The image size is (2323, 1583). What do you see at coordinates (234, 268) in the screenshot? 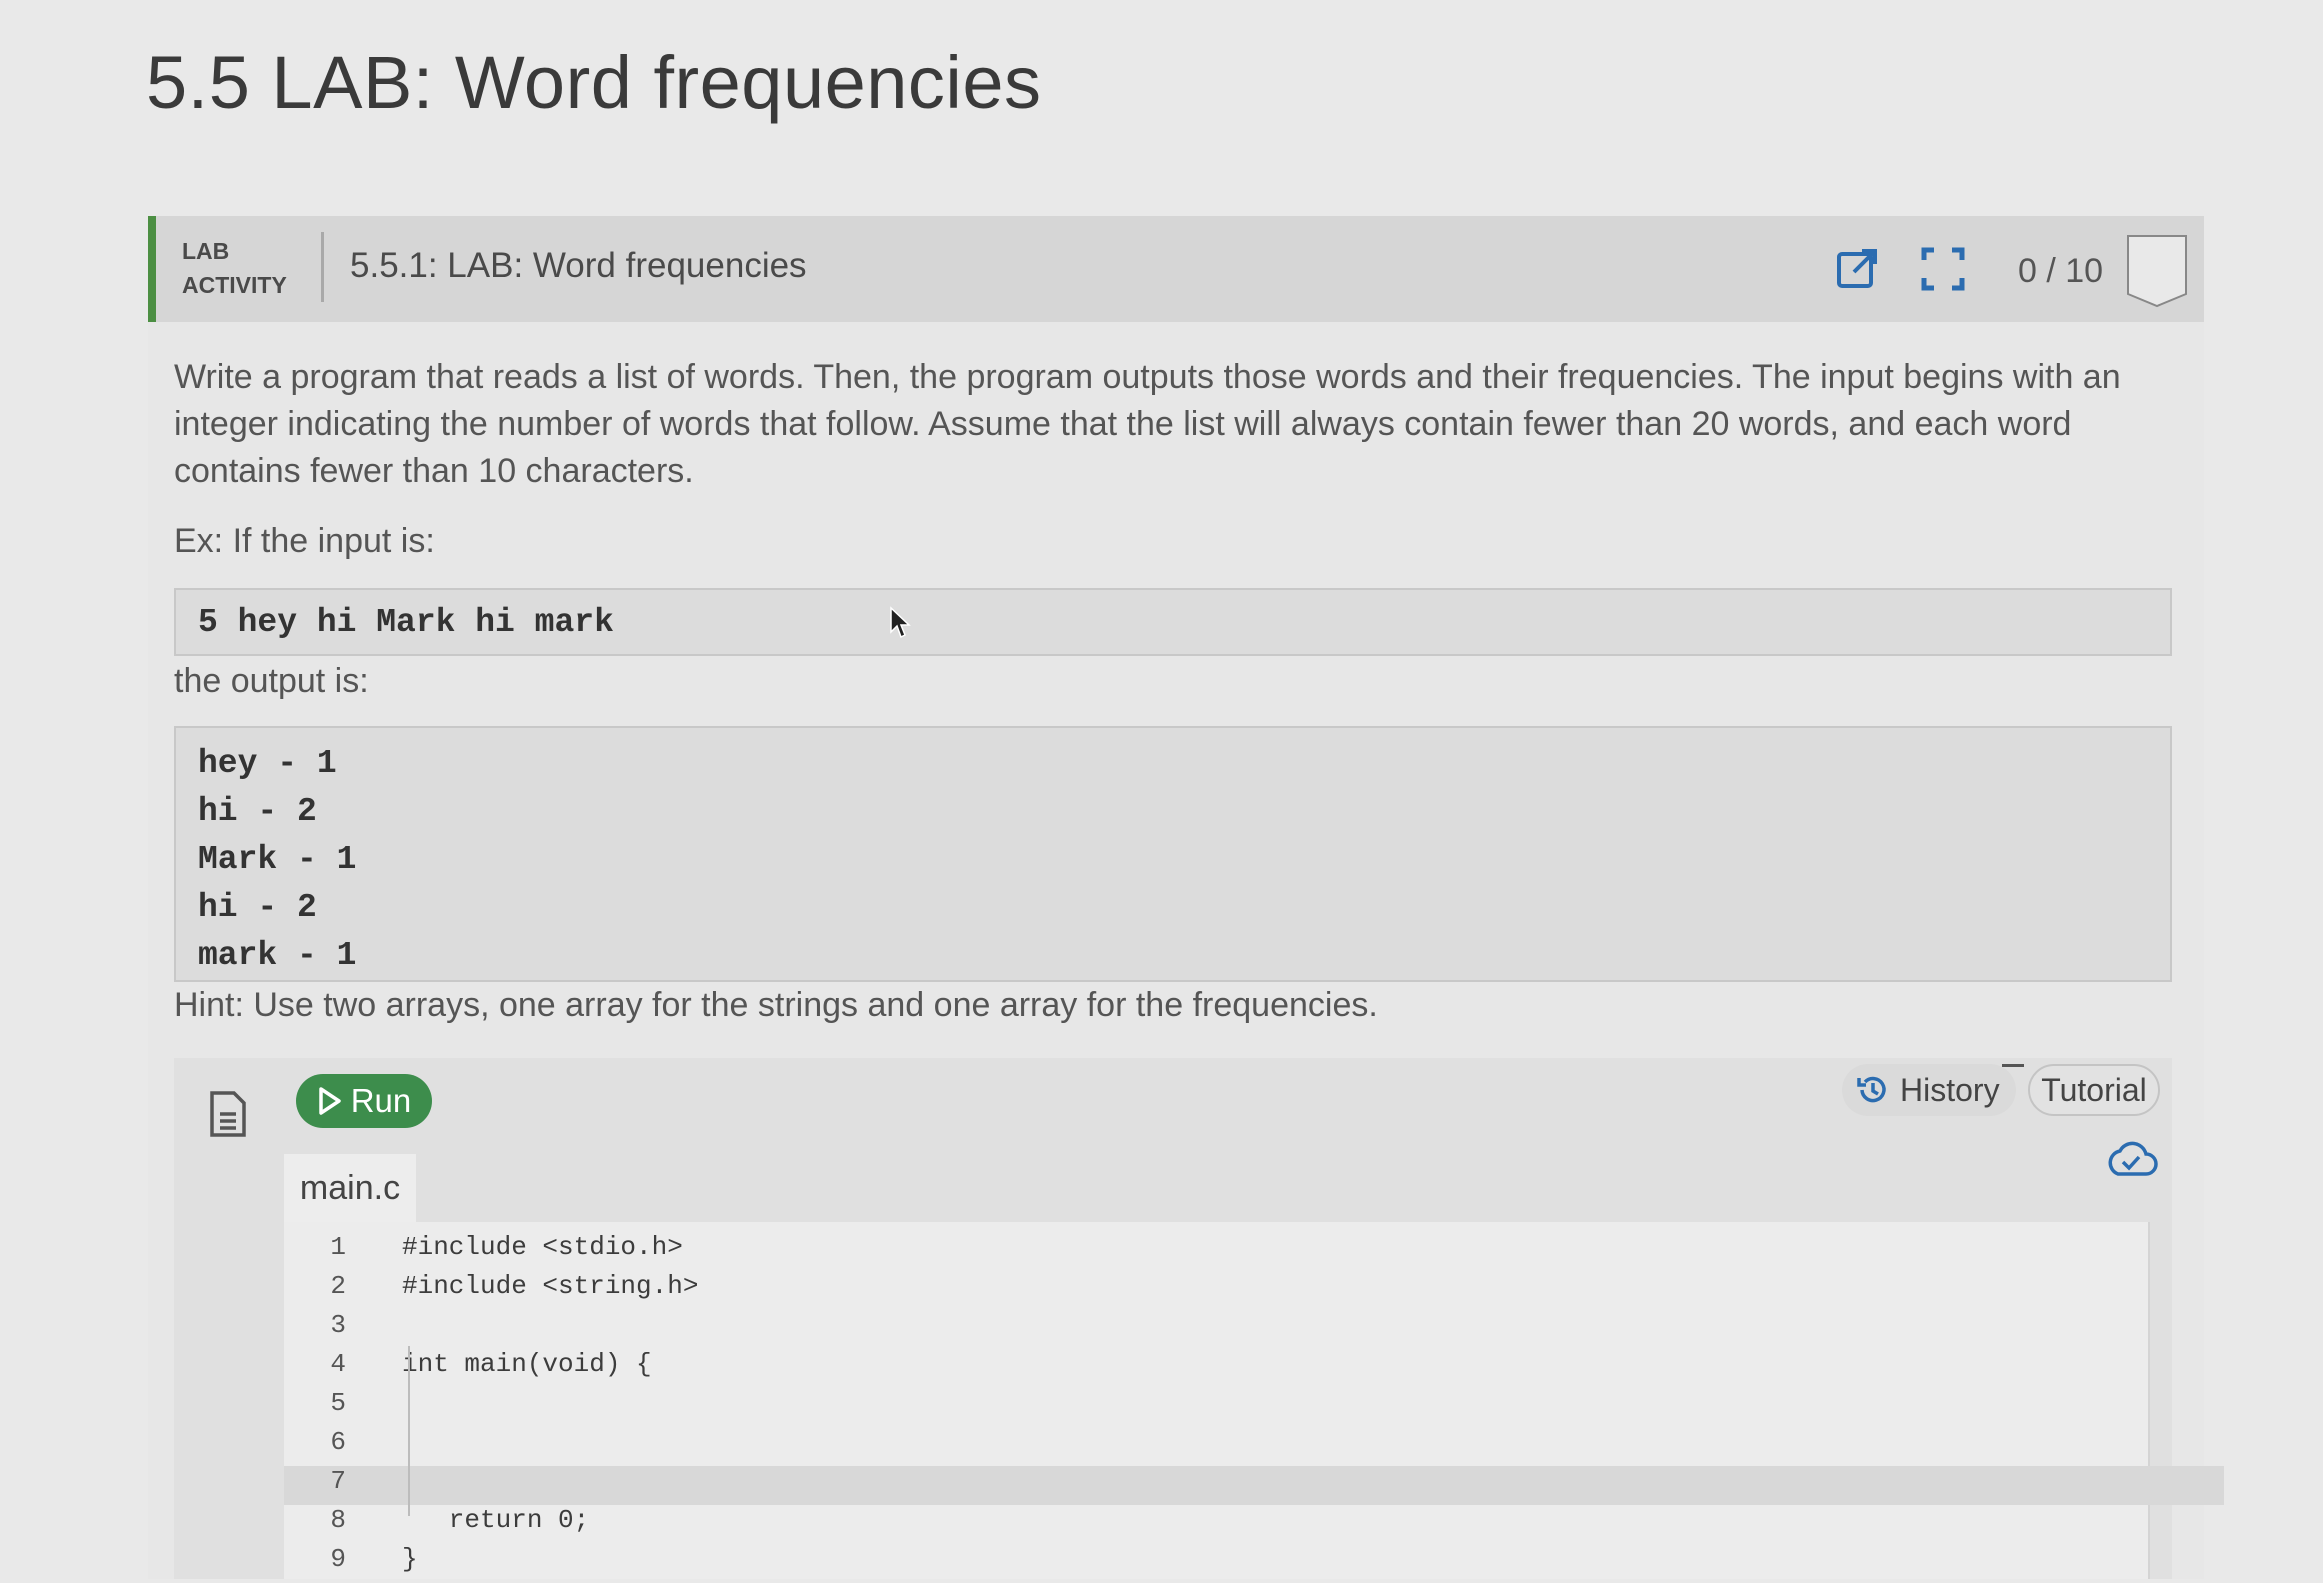
I see `activity-type-label: LAB ACTIVITY` at bounding box center [234, 268].